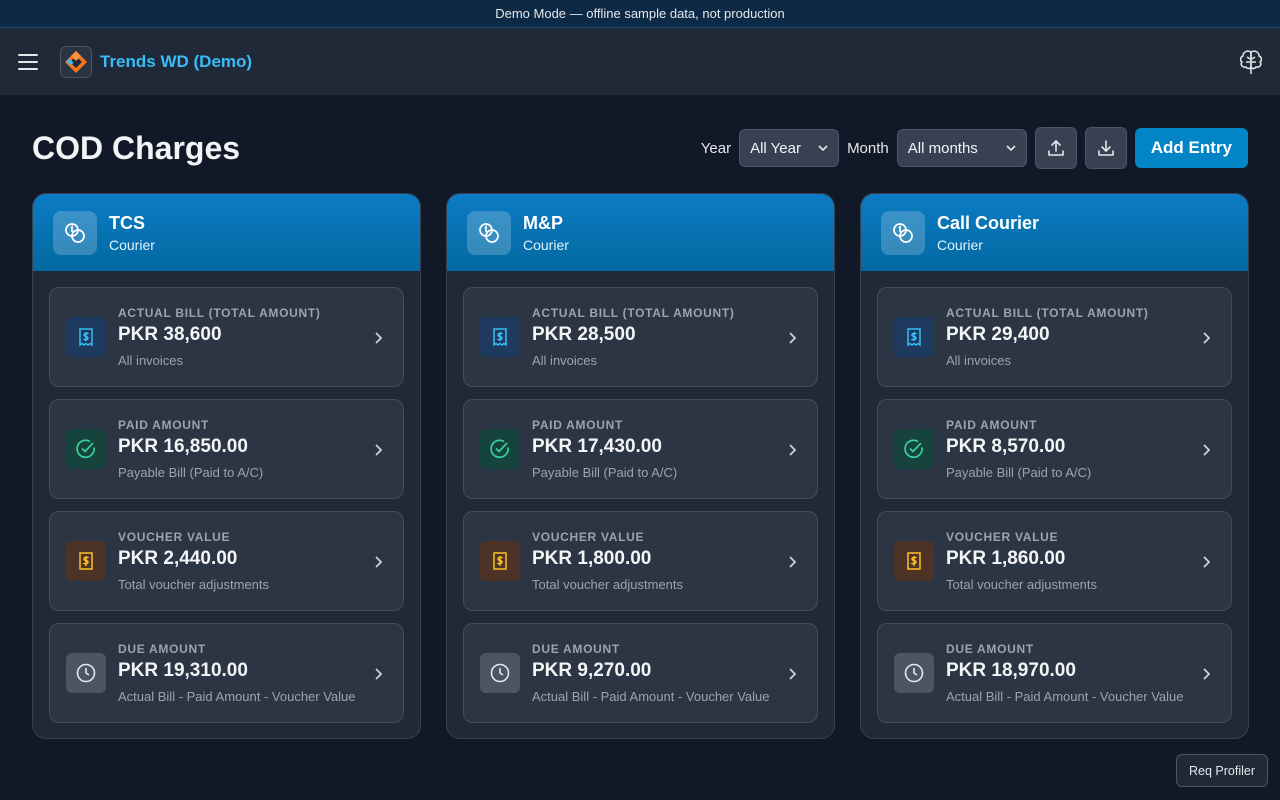 The height and width of the screenshot is (800, 1280). I want to click on year-select: All Year, so click(789, 148).